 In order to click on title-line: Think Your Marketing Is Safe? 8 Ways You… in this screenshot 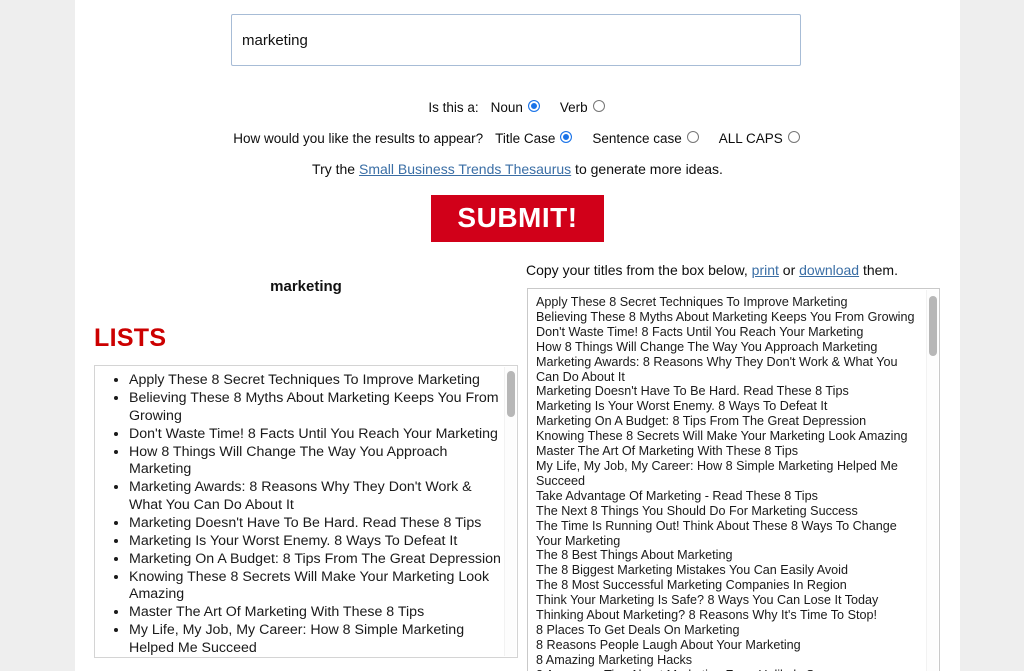, I will do `click(707, 600)`.